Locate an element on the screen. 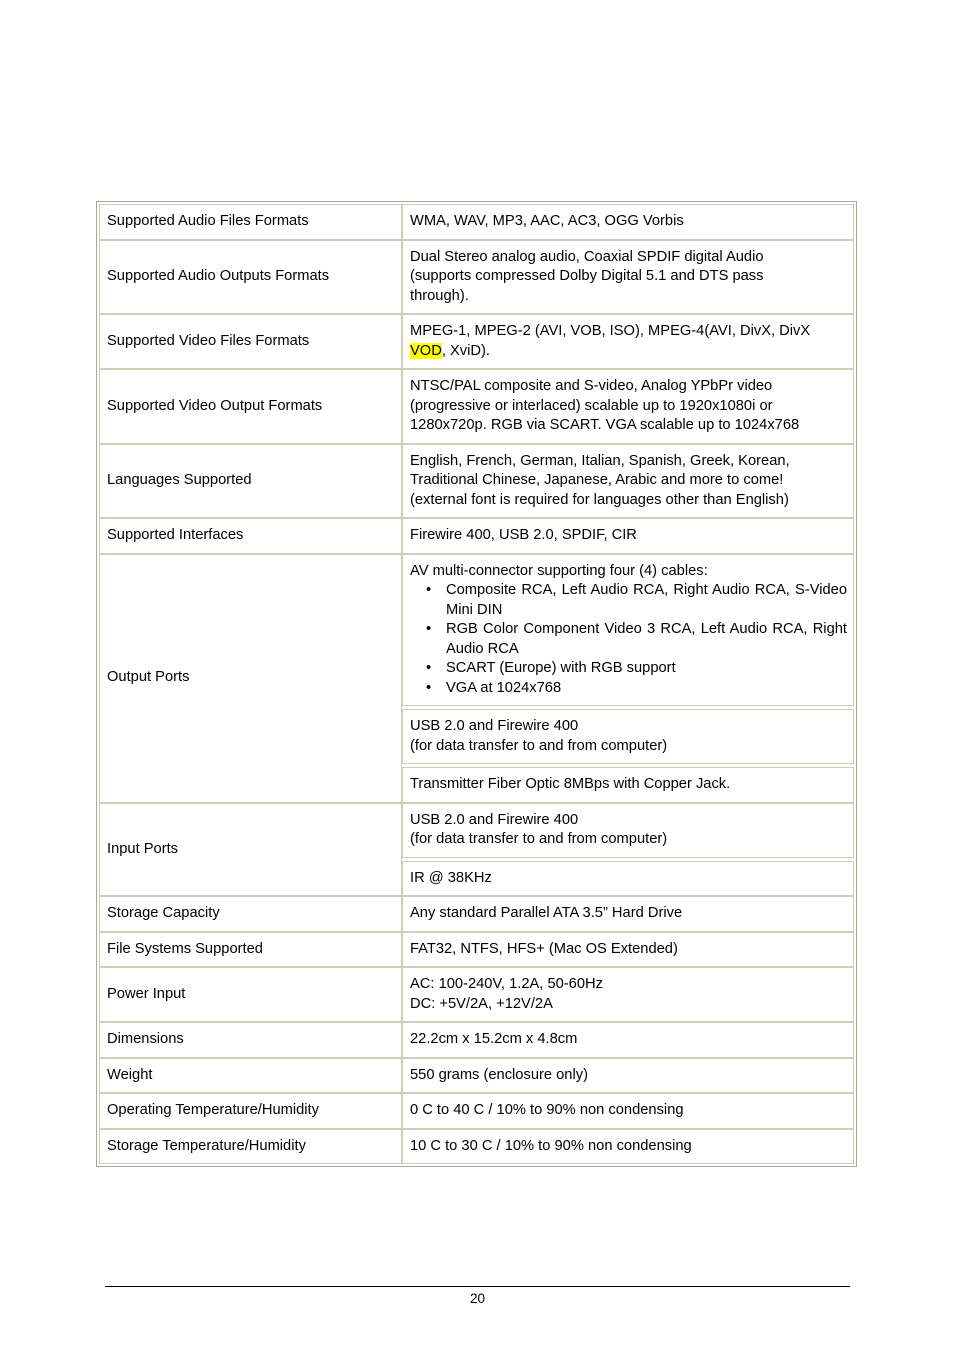 The width and height of the screenshot is (954, 1351). value-line: IR @ 38KHz is located at coordinates (451, 877).